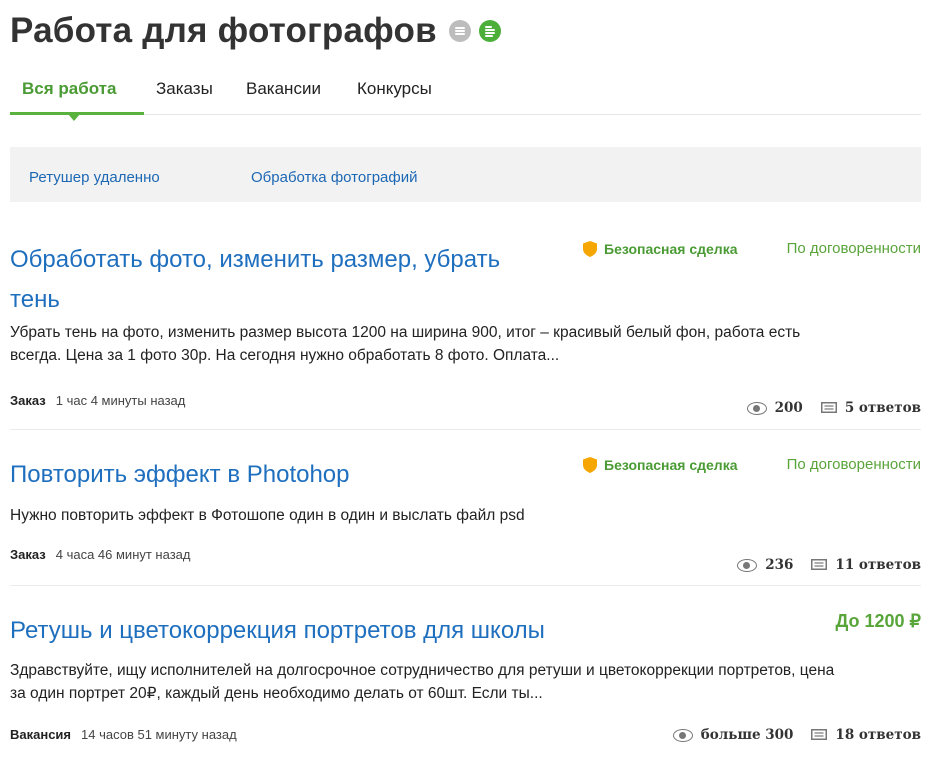 Image resolution: width=930 pixels, height=757 pixels. I want to click on page-title: Работа для фотографов, so click(223, 30).